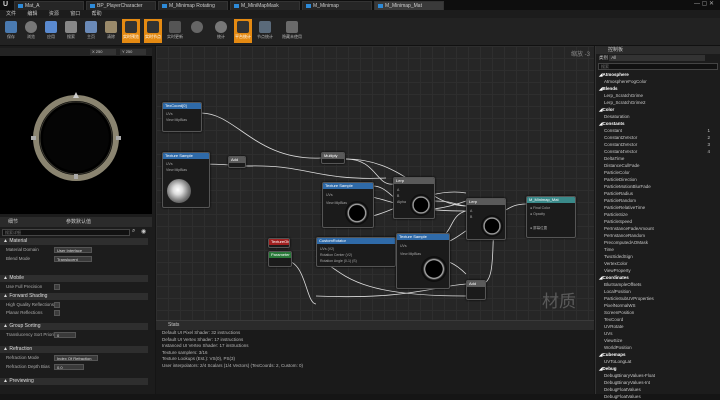  I want to click on palette-category: ◢Debug, so click(658, 368).